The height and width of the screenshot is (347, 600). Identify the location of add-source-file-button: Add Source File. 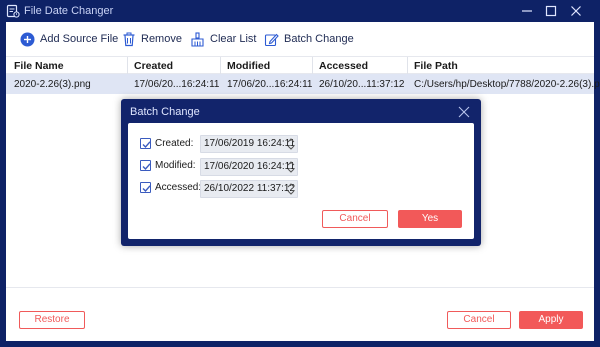
(69, 39).